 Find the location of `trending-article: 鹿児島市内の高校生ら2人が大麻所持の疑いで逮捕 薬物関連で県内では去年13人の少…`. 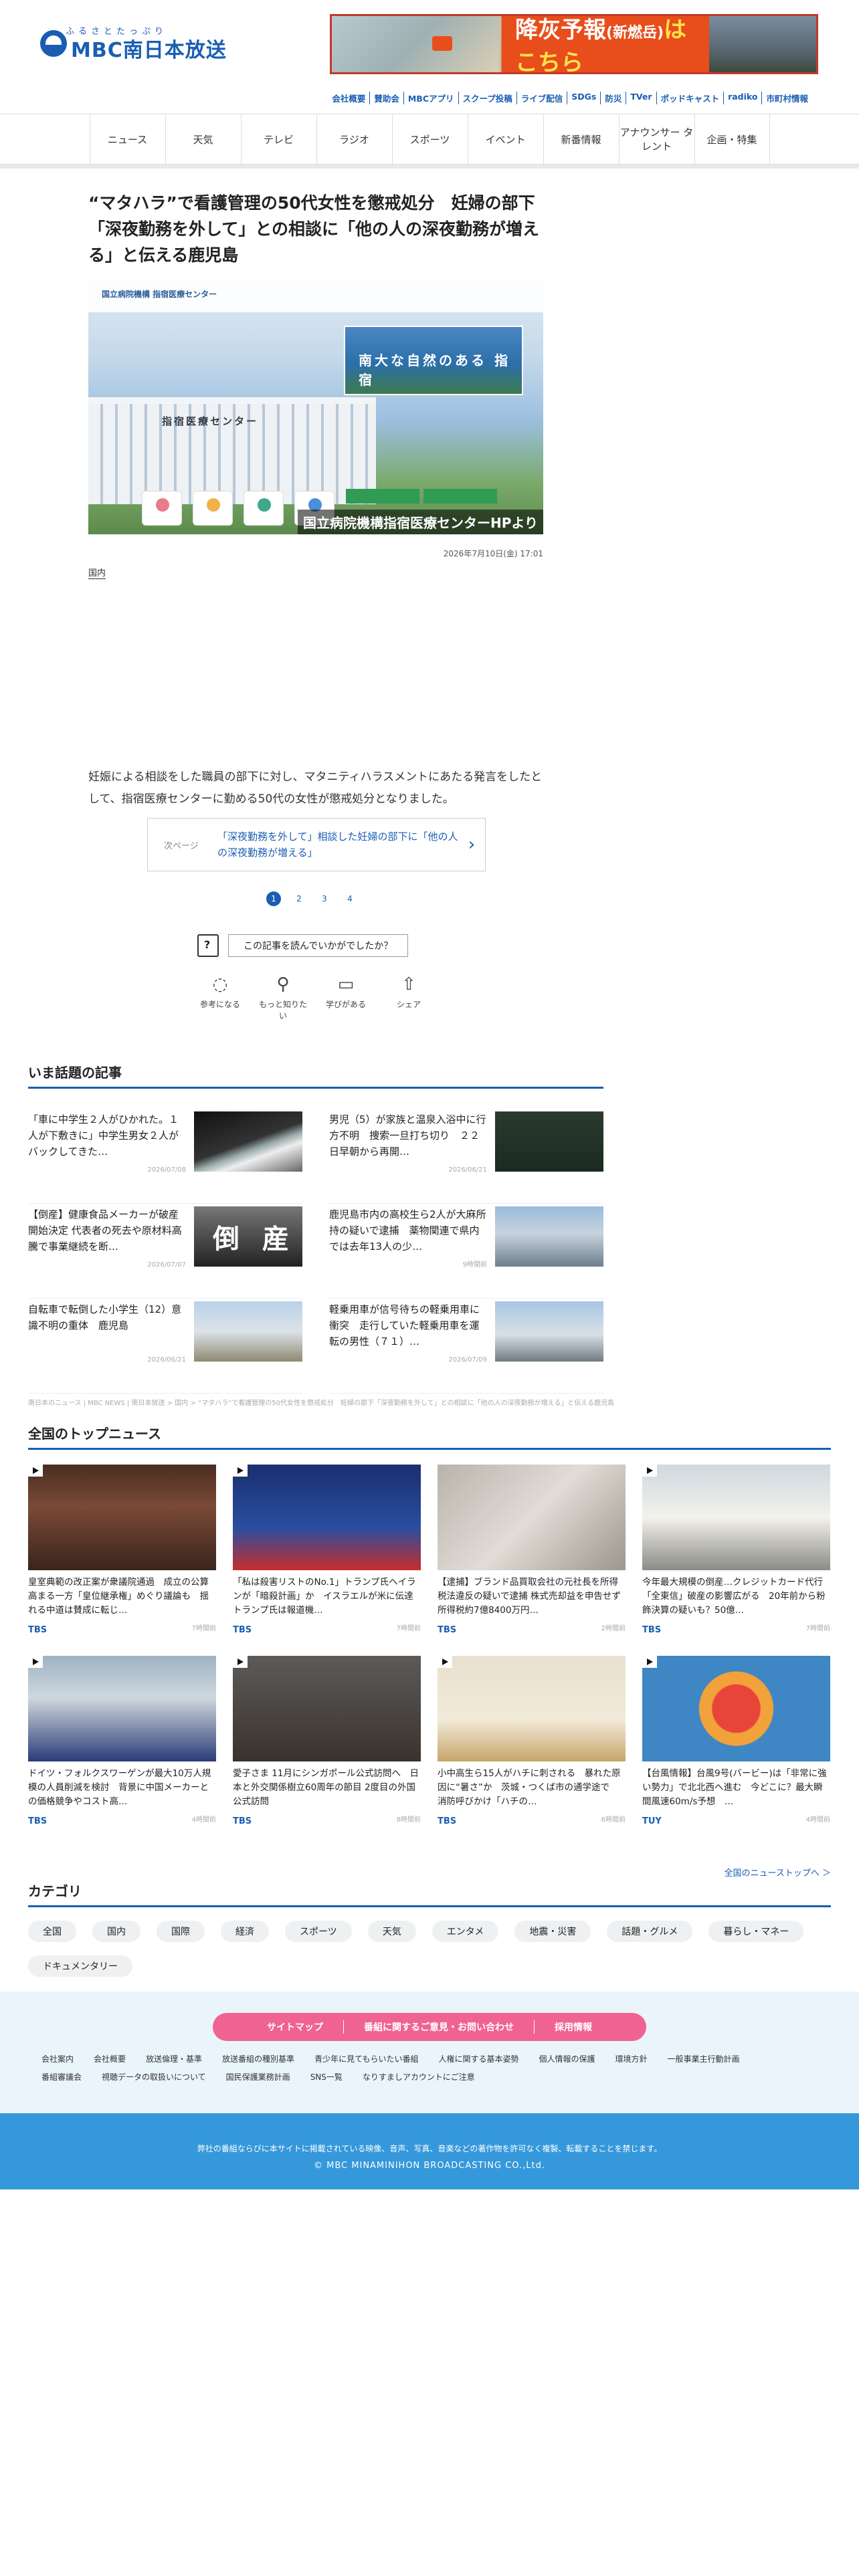

trending-article: 鹿児島市内の高校生ら2人が大麻所持の疑いで逮捕 薬物関連で県内では去年13人の少… is located at coordinates (466, 1251).